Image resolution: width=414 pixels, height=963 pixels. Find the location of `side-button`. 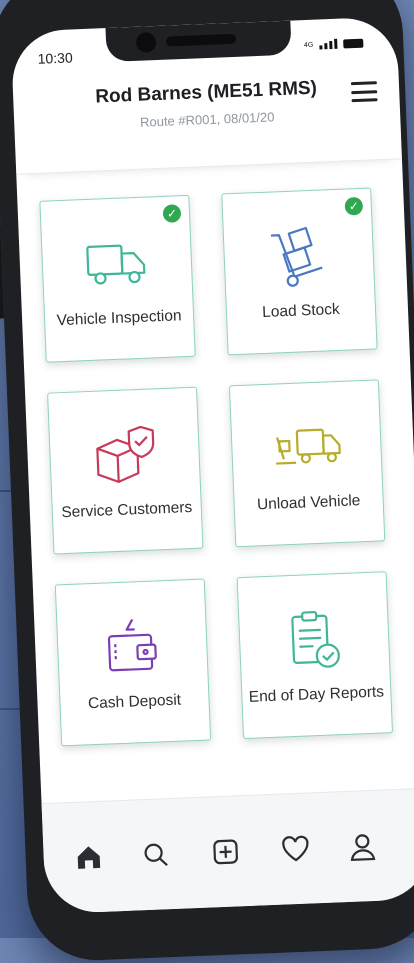

side-button is located at coordinates (2, 263).